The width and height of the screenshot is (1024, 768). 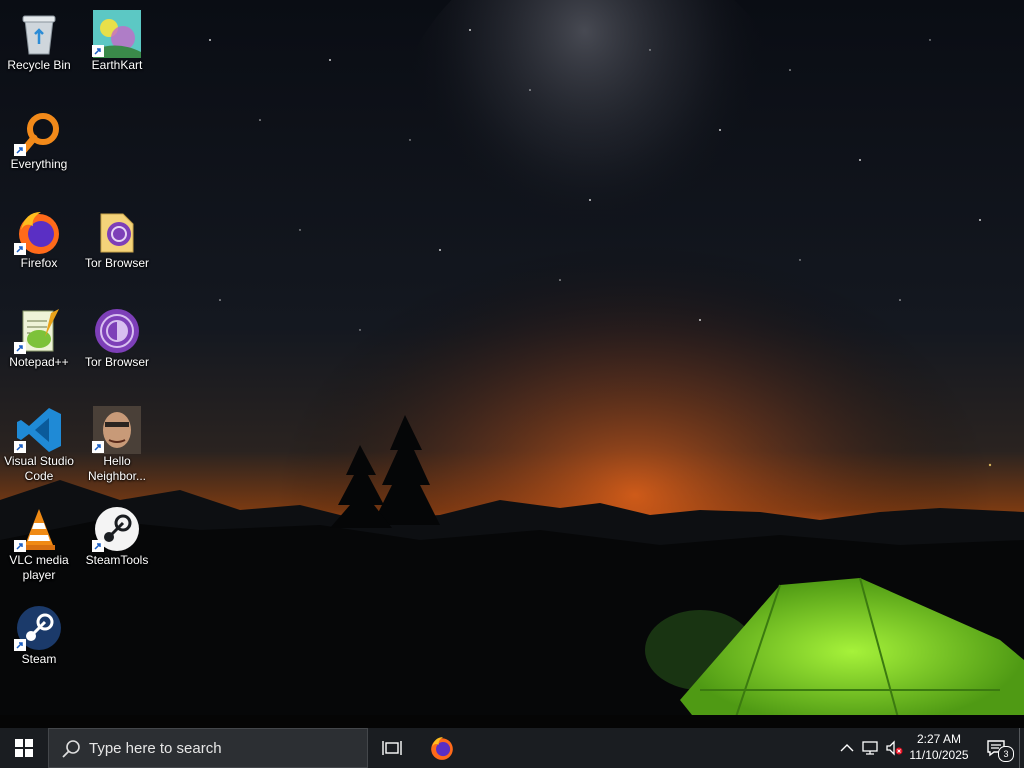 What do you see at coordinates (155, 748) in the screenshot?
I see `search-placeholder: Type here to search` at bounding box center [155, 748].